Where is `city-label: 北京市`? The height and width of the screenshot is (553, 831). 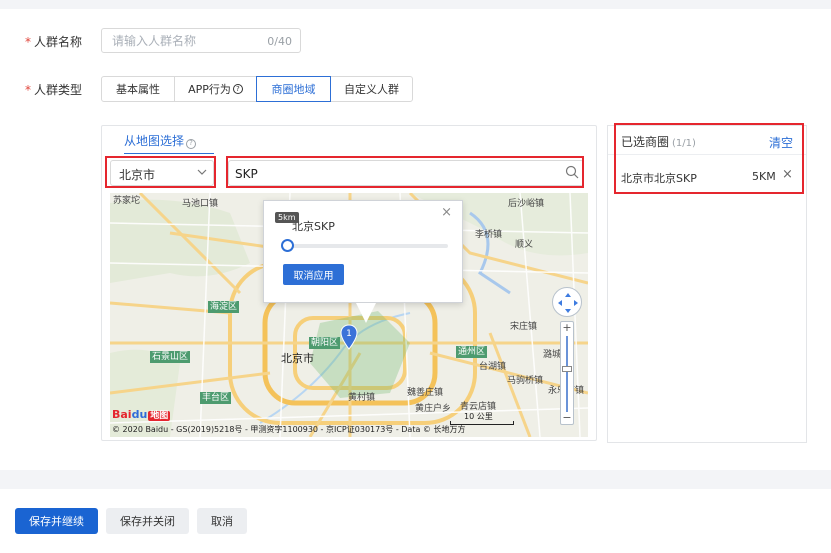 city-label: 北京市 is located at coordinates (297, 358).